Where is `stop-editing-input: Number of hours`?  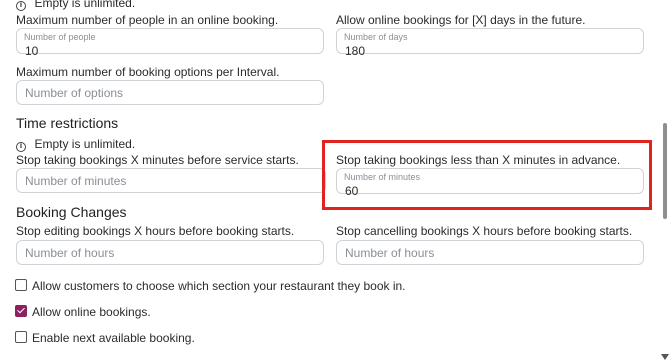
stop-editing-input: Number of hours is located at coordinates (170, 252).